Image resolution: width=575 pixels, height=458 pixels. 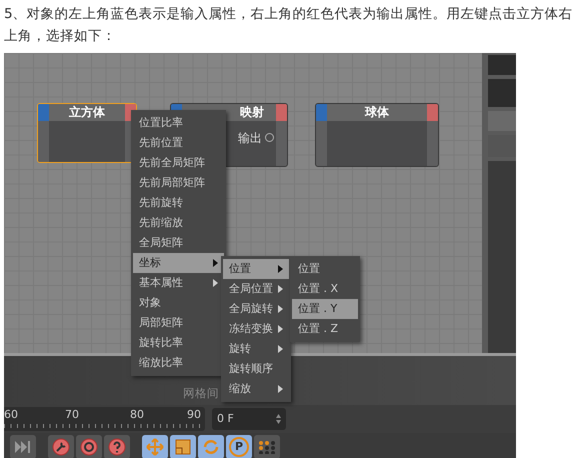 I want to click on wrench-icon, so click(x=61, y=447).